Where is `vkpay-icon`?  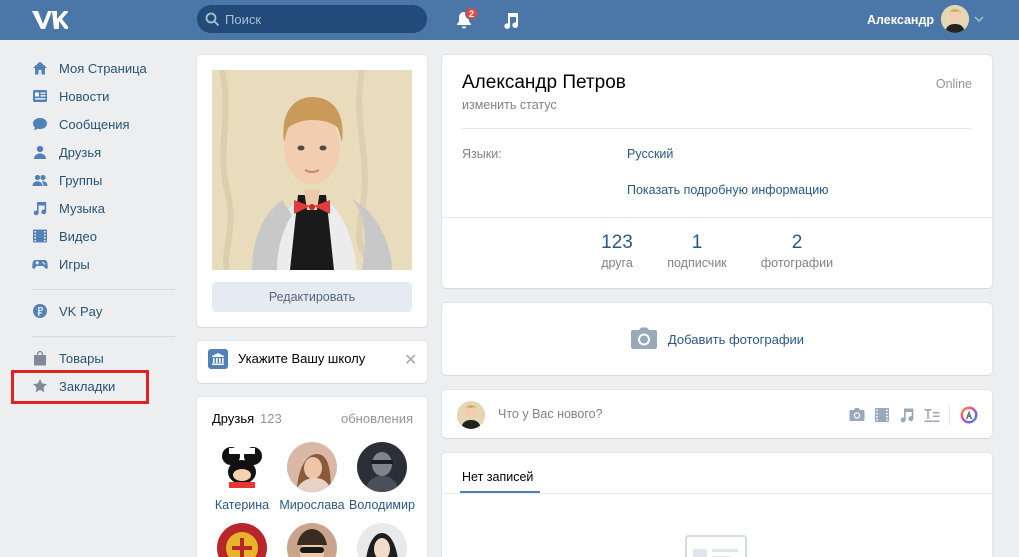 vkpay-icon is located at coordinates (40, 311).